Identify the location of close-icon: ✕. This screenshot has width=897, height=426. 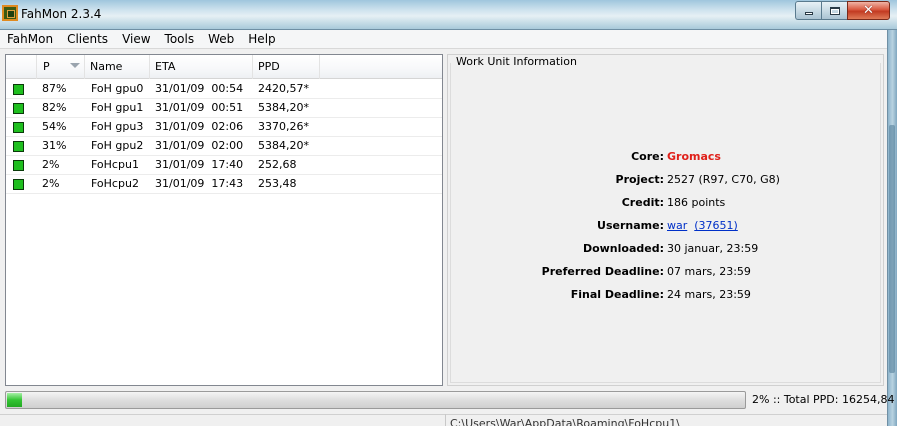
(868, 10).